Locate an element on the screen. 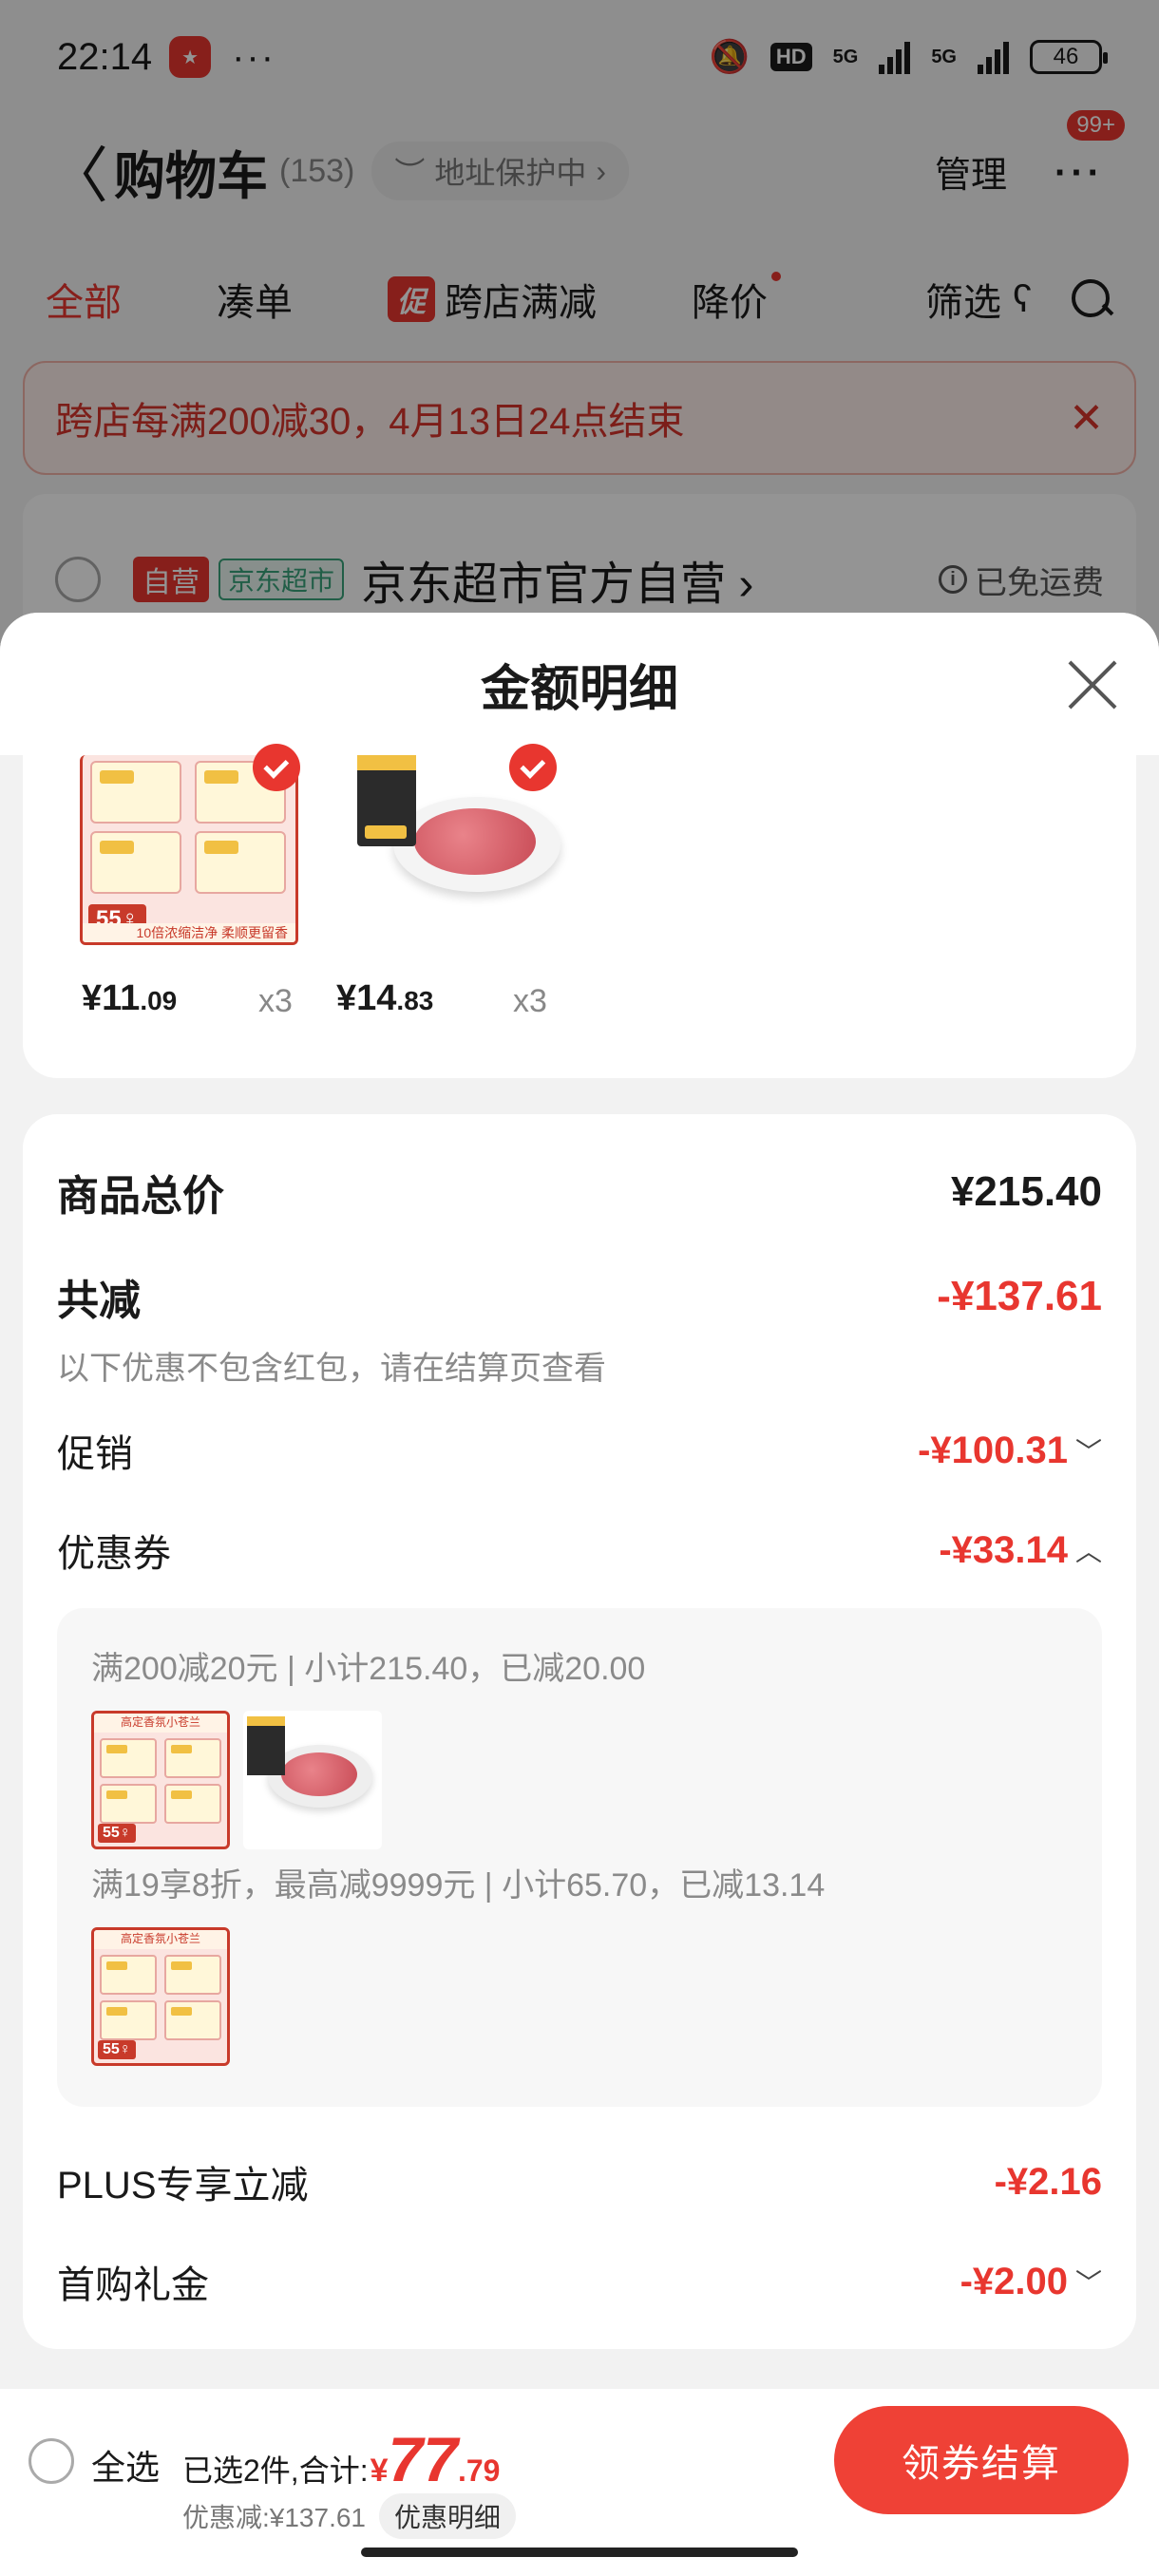  price-decimal: .09 is located at coordinates (159, 1000).